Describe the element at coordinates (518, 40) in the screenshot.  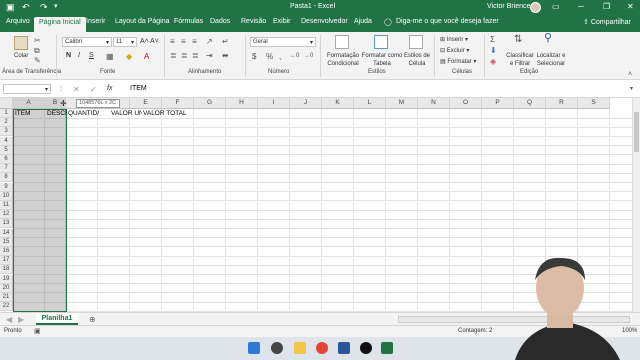
I see `sort-filter-icon: ⇅` at that location.